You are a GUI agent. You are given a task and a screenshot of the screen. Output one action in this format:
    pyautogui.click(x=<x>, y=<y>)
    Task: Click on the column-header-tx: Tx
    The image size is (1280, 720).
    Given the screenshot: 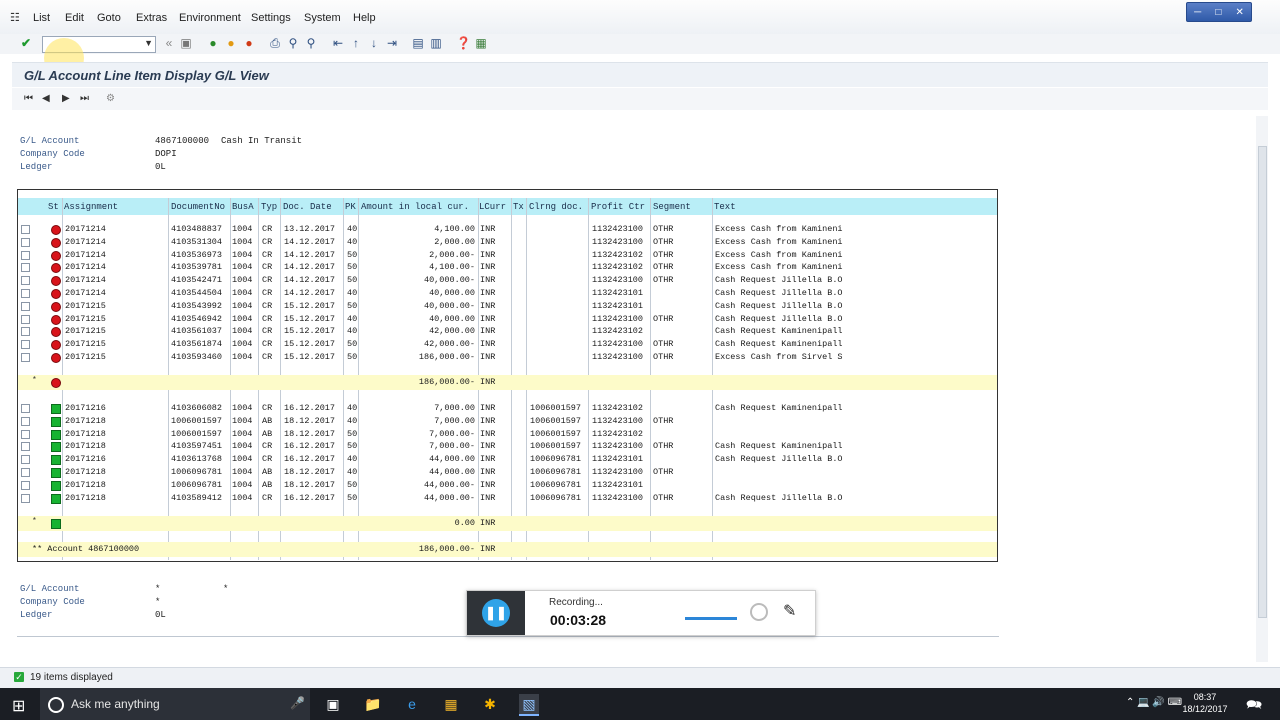 What is the action you would take?
    pyautogui.click(x=518, y=207)
    